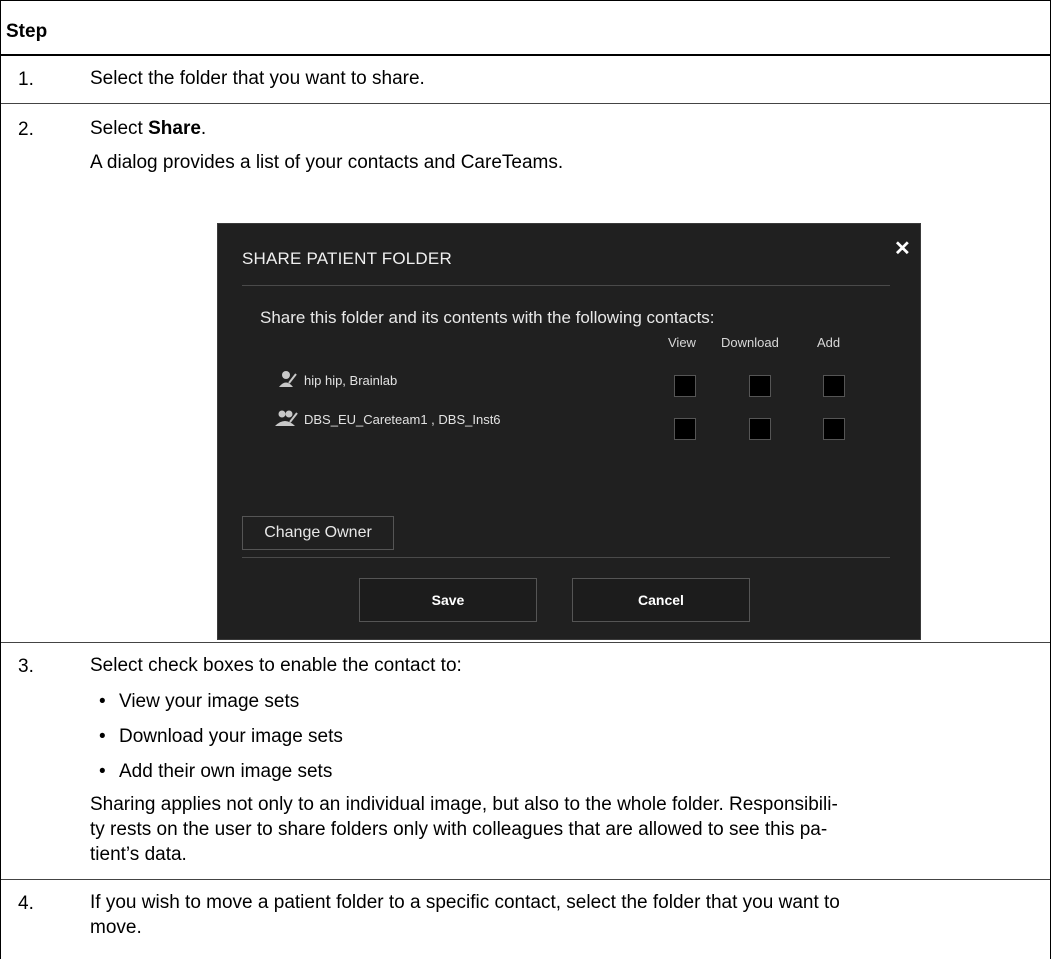 The image size is (1051, 960). I want to click on bullet-add: Add their own image sets, so click(226, 771).